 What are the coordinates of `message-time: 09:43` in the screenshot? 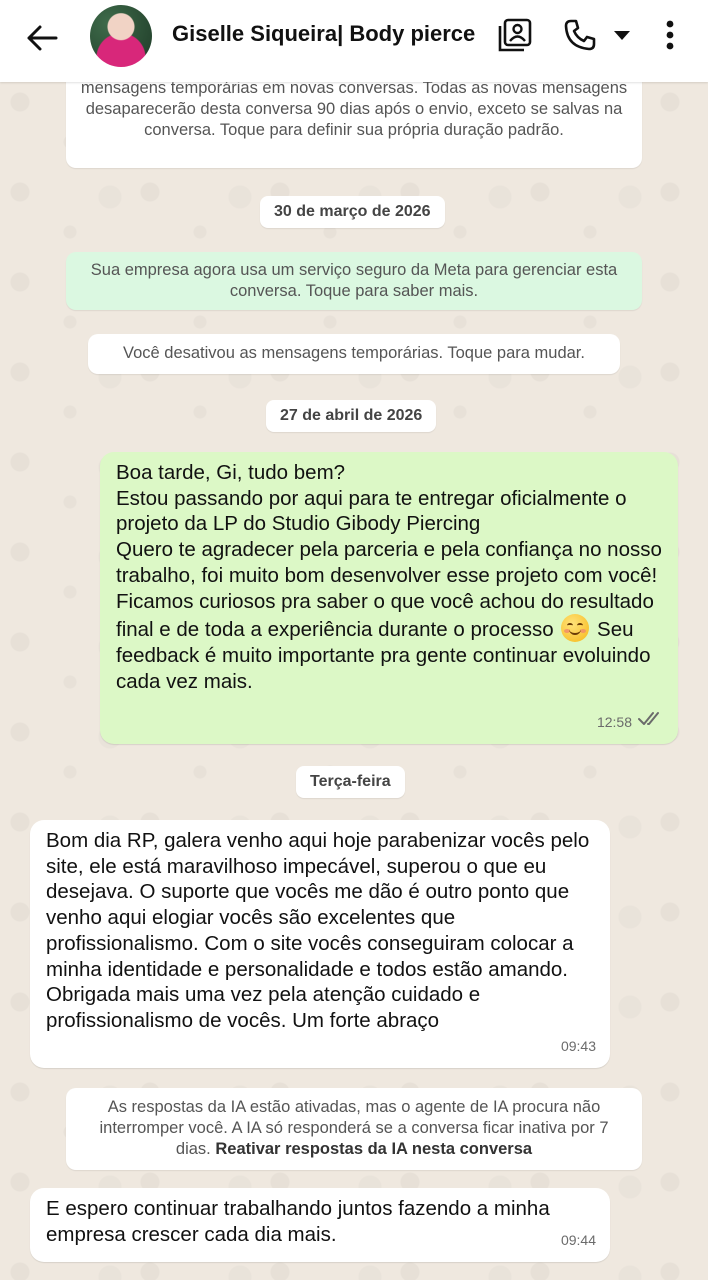 It's located at (578, 1046).